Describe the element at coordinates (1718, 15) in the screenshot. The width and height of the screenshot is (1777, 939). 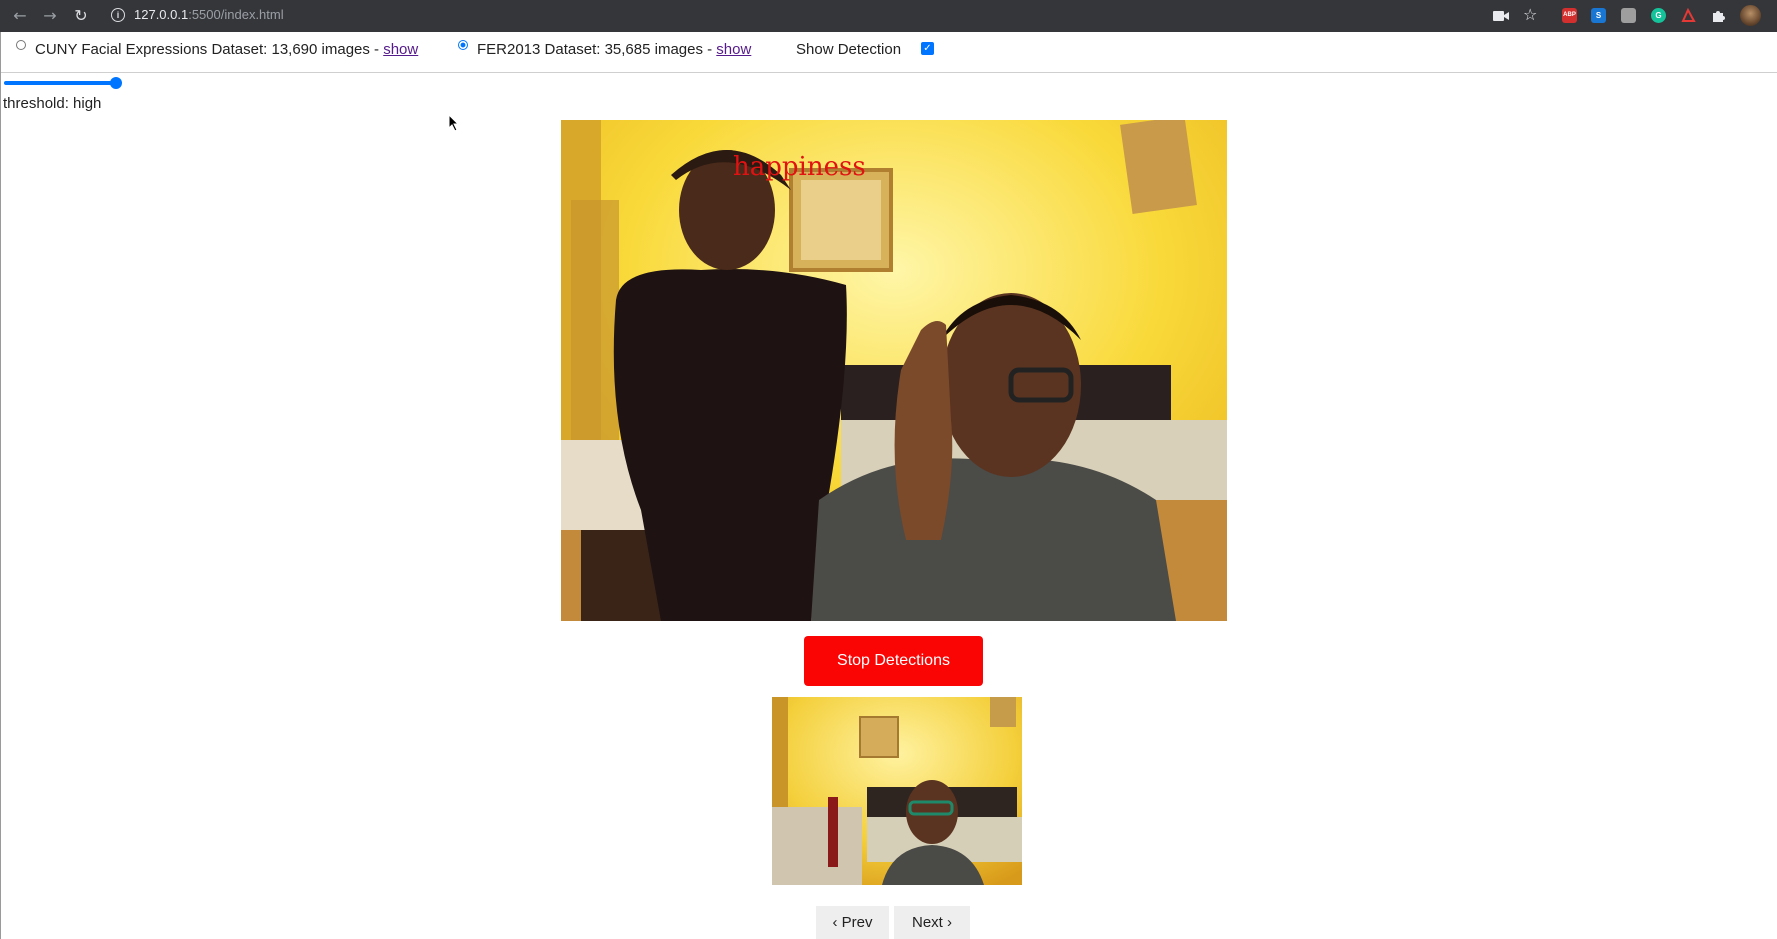
I see `puzzle-extension-icon` at that location.